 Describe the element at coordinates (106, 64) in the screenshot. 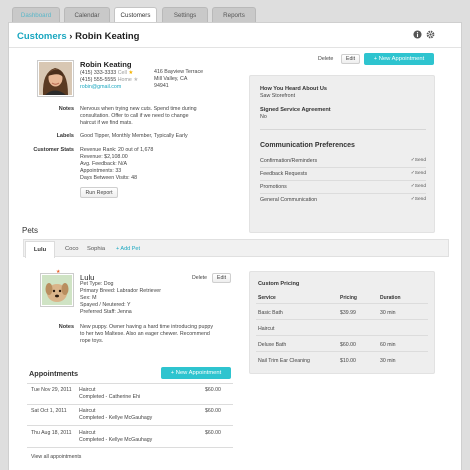

I see `customer-name: Robin Keating` at that location.